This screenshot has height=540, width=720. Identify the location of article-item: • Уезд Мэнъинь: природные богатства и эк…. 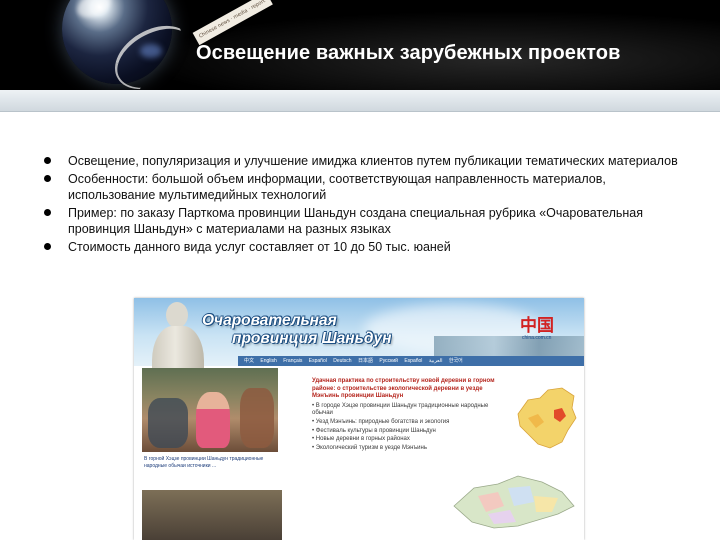
(381, 421).